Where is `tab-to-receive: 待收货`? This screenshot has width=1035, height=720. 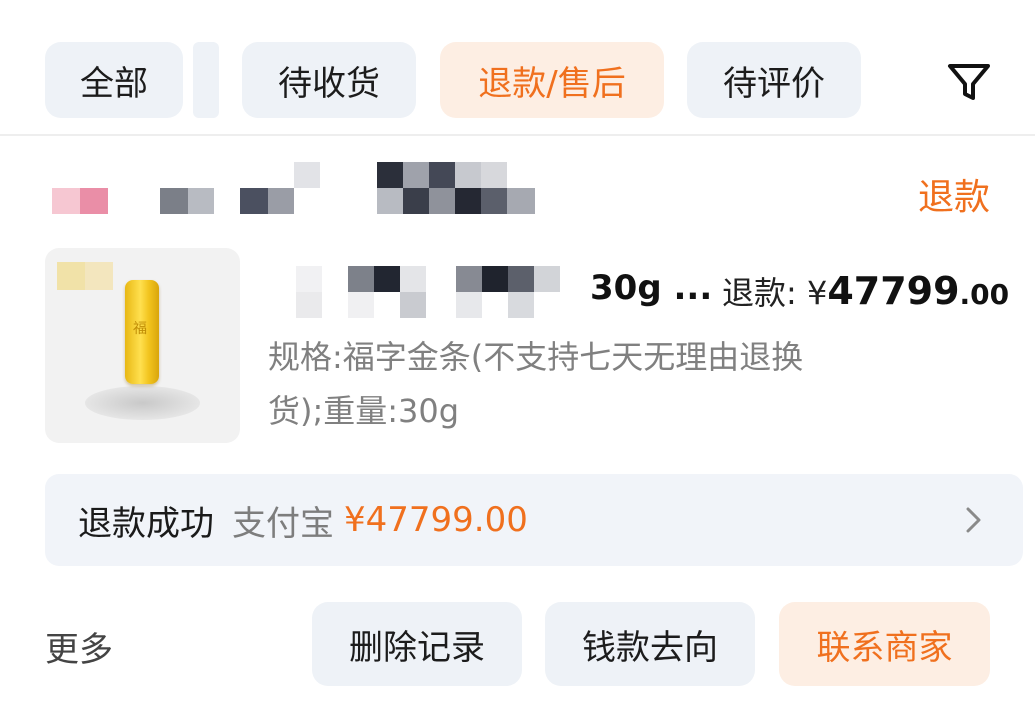 tab-to-receive: 待收货 is located at coordinates (329, 80).